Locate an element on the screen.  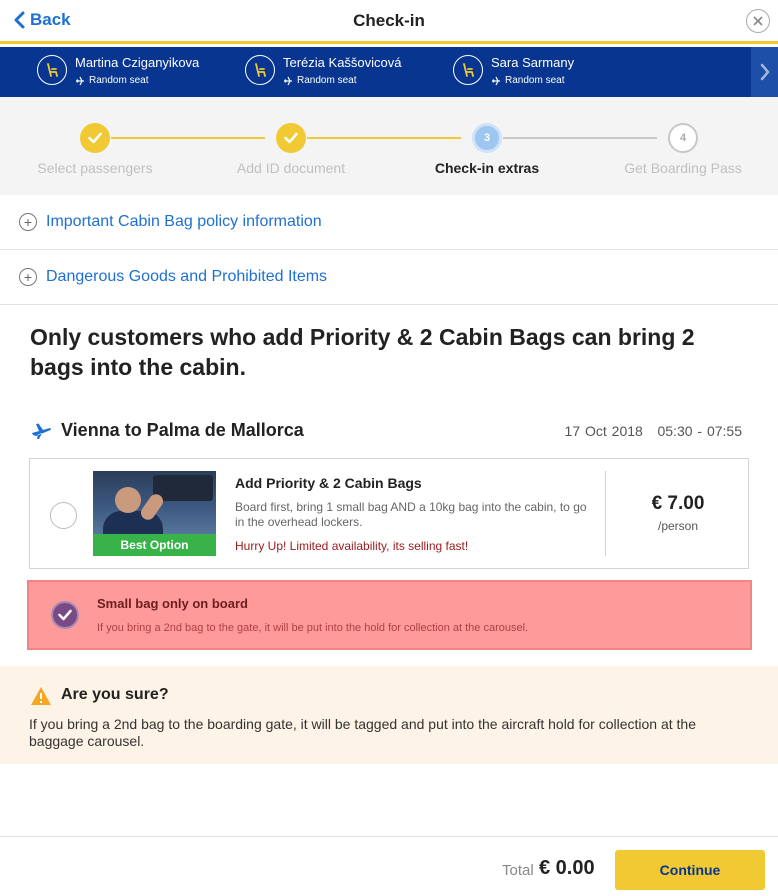
passenger-name: Terézia Kaššovicová is located at coordinates (342, 62).